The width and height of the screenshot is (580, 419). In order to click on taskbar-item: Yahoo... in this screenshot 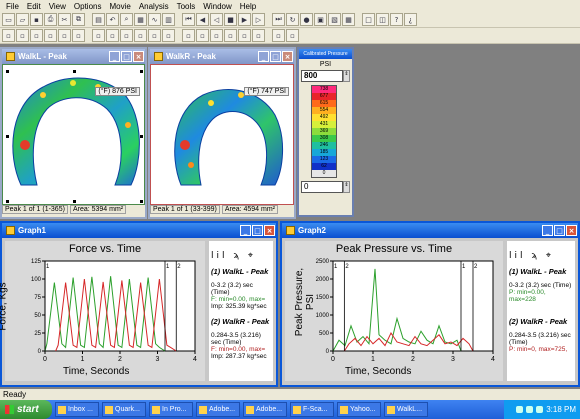, I will do `click(359, 409)`.